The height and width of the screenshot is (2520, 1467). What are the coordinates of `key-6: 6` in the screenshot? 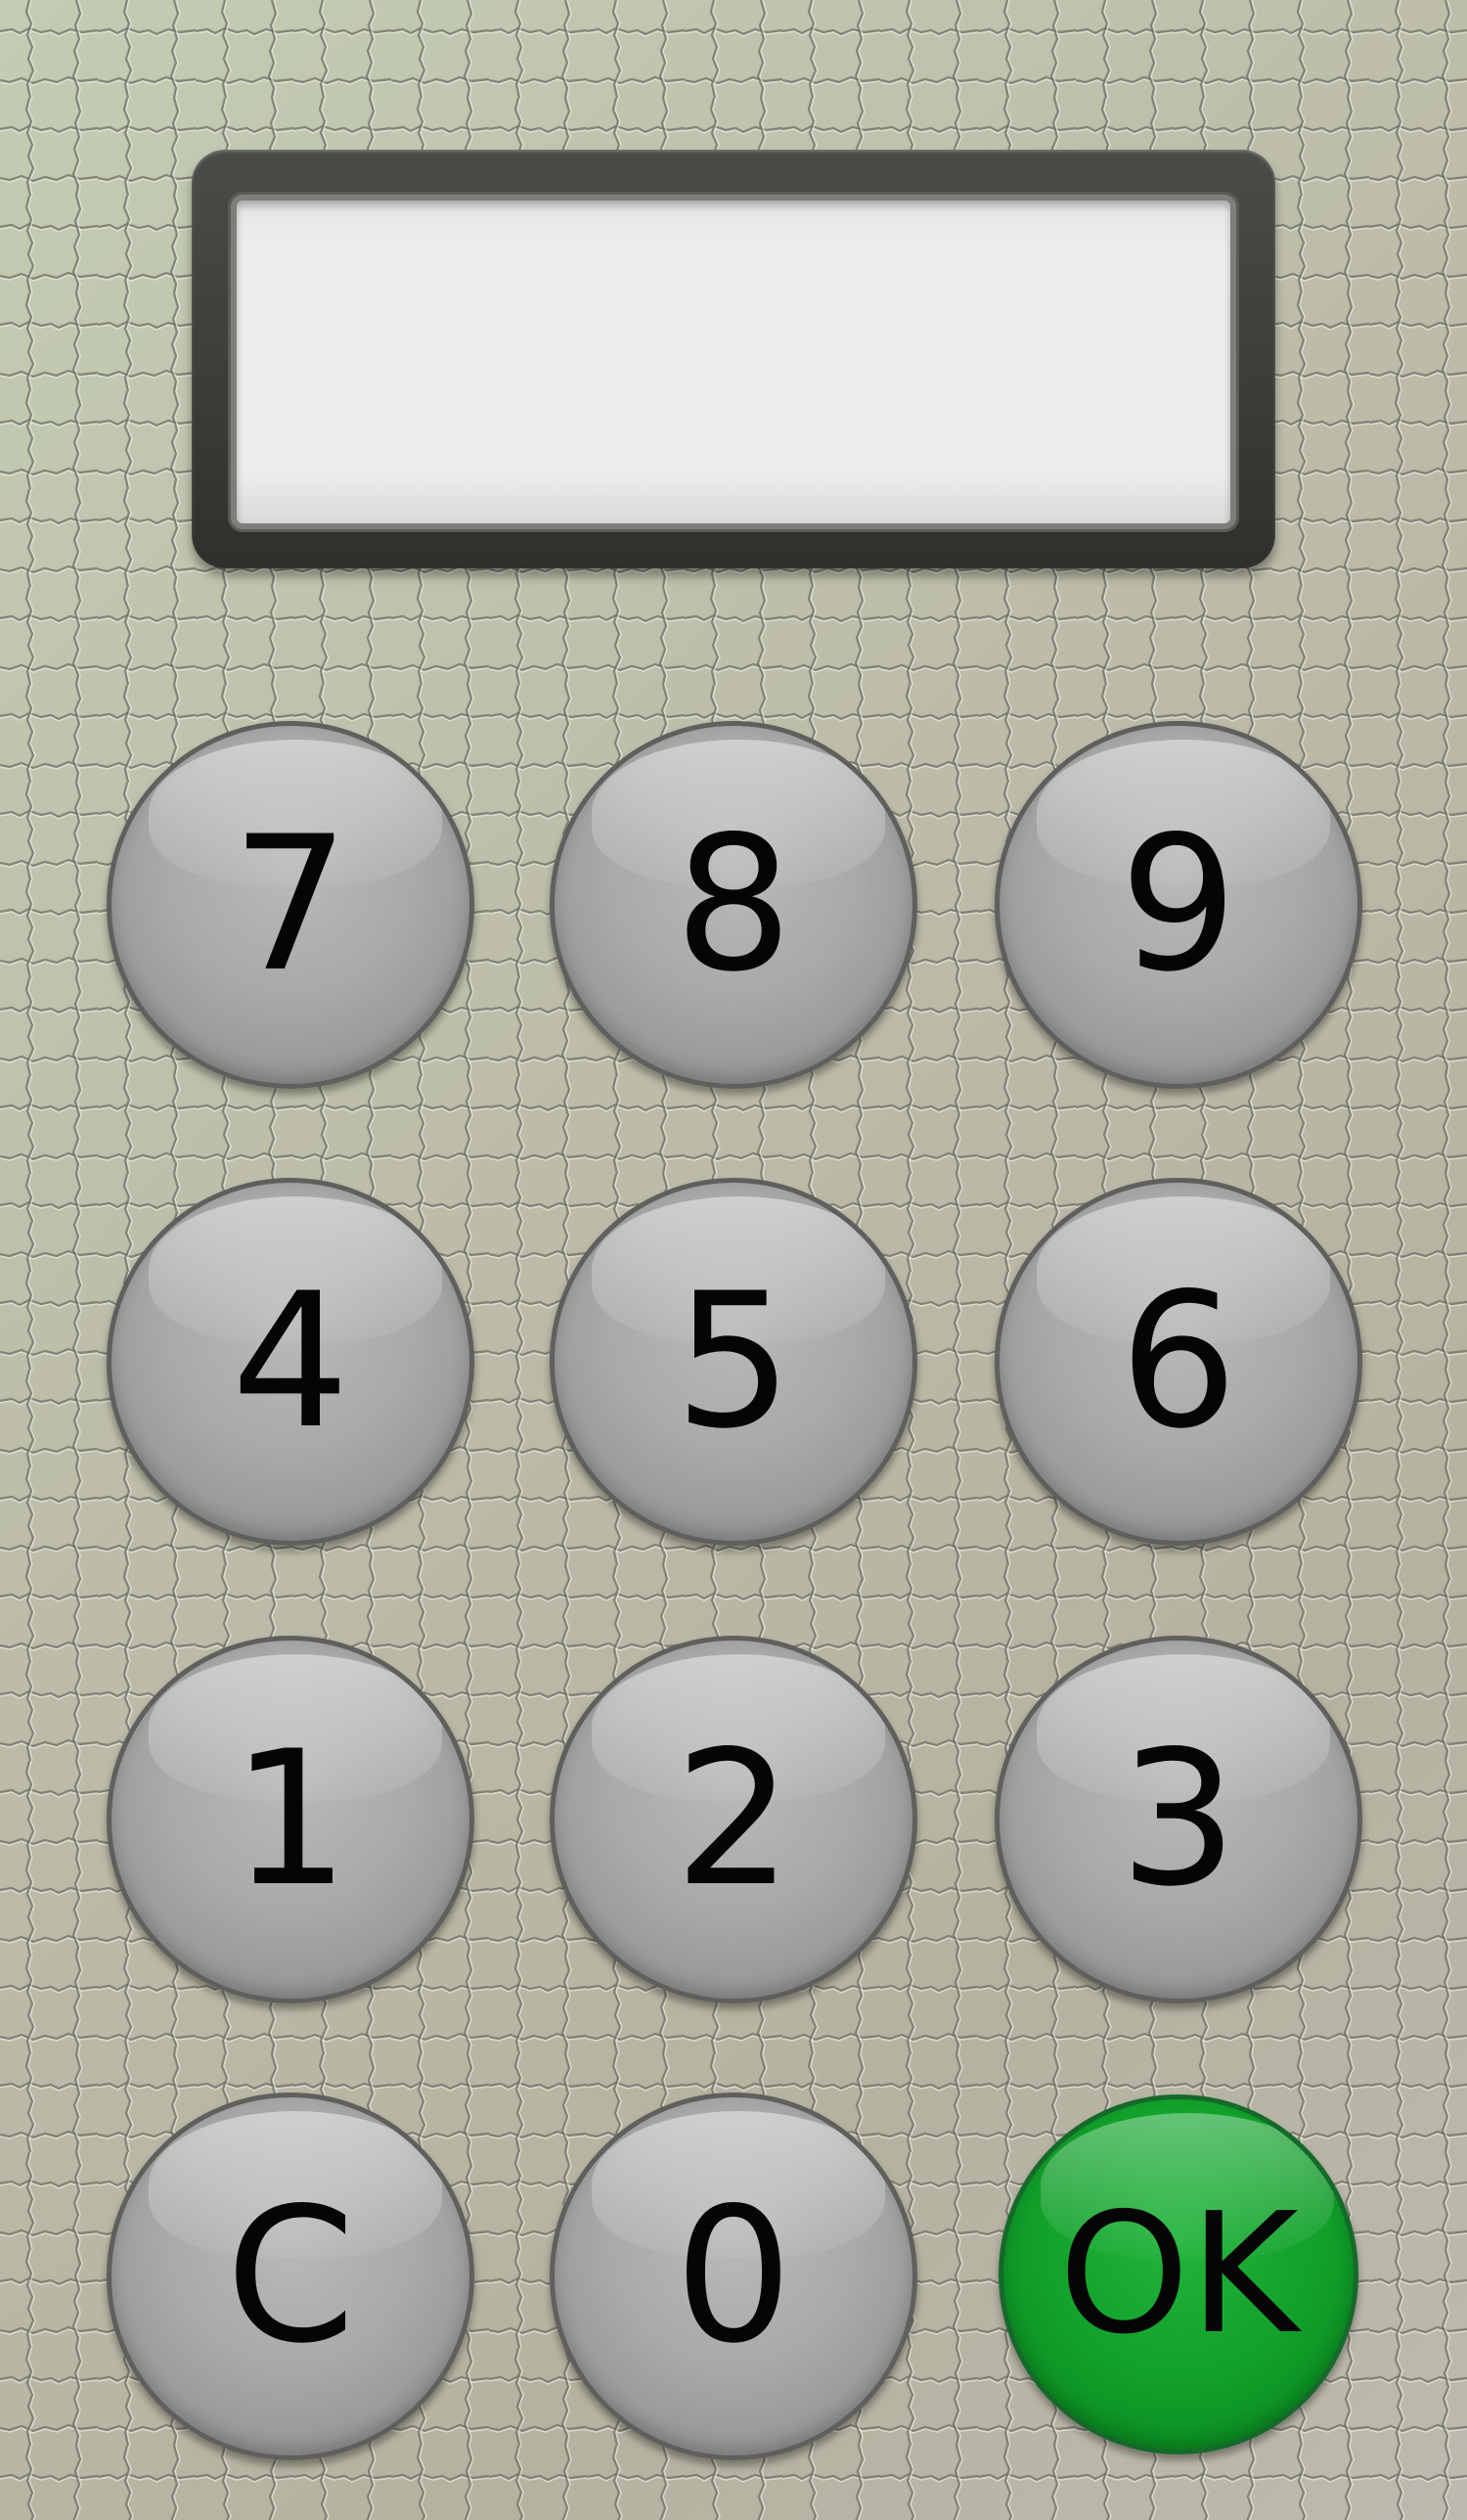 It's located at (1178, 1362).